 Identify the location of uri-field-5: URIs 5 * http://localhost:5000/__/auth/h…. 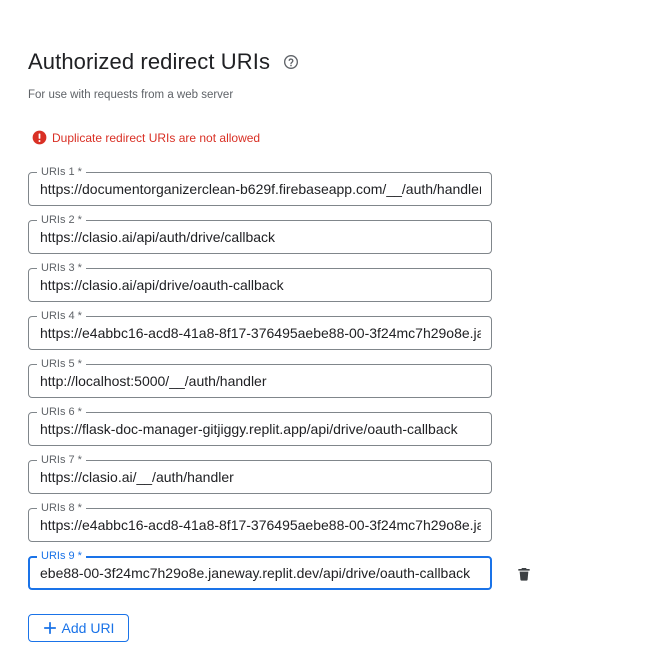
(260, 378).